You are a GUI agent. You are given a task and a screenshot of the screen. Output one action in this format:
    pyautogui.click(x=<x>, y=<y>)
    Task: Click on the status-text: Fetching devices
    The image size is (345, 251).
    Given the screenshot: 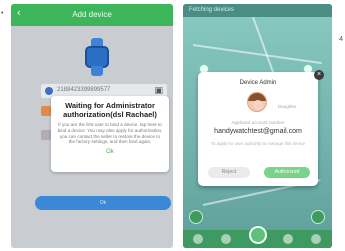 What is the action you would take?
    pyautogui.click(x=212, y=10)
    